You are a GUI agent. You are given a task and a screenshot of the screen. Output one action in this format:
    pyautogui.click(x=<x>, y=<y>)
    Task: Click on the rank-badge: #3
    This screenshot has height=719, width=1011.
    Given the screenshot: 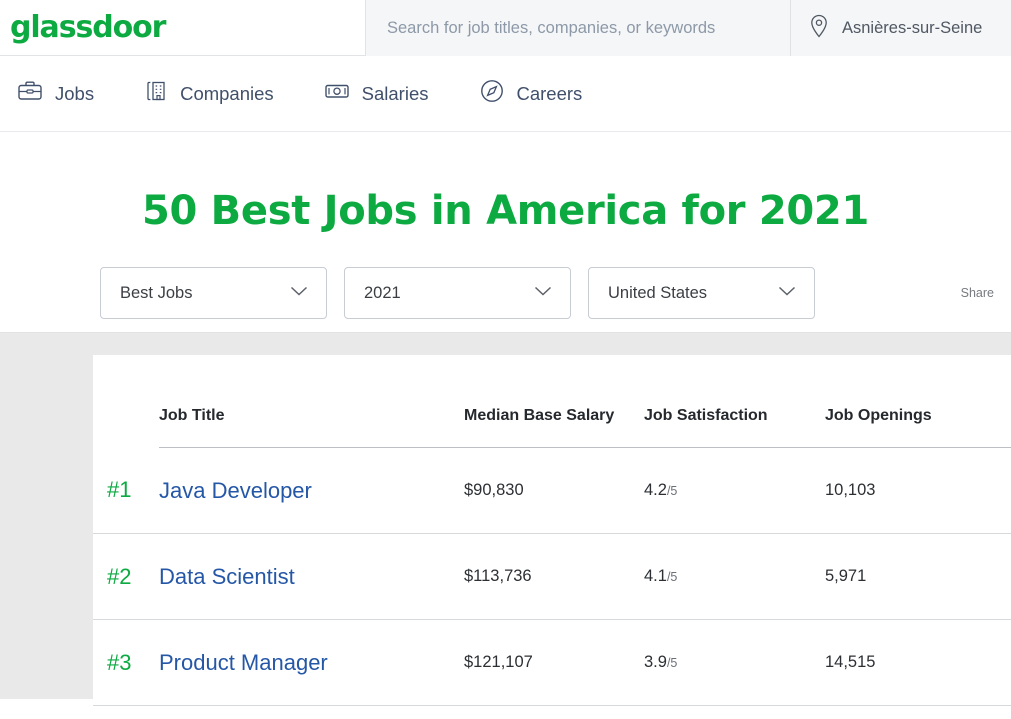 What is the action you would take?
    pyautogui.click(x=119, y=662)
    